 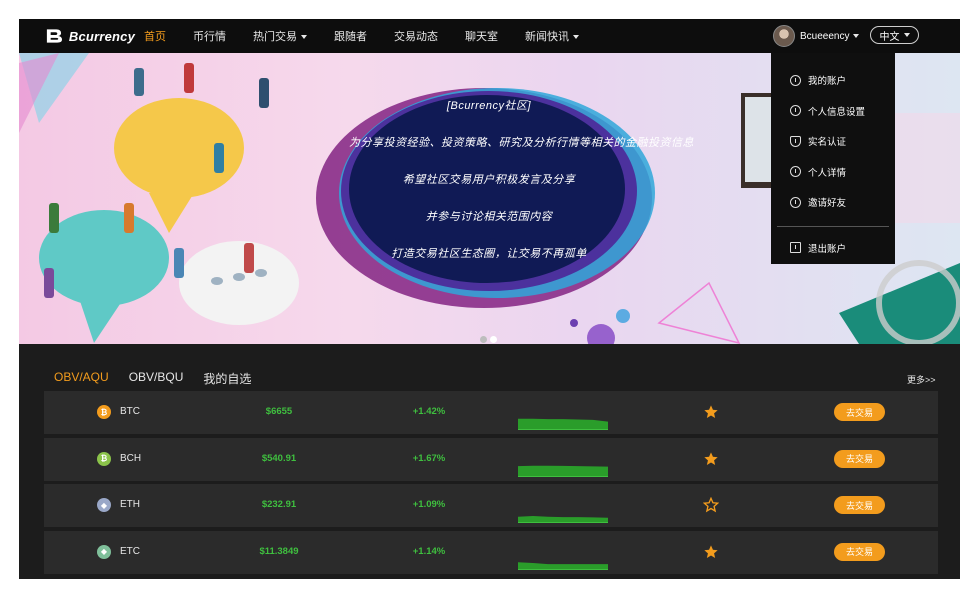 I want to click on carousel-dots, so click(x=490, y=339).